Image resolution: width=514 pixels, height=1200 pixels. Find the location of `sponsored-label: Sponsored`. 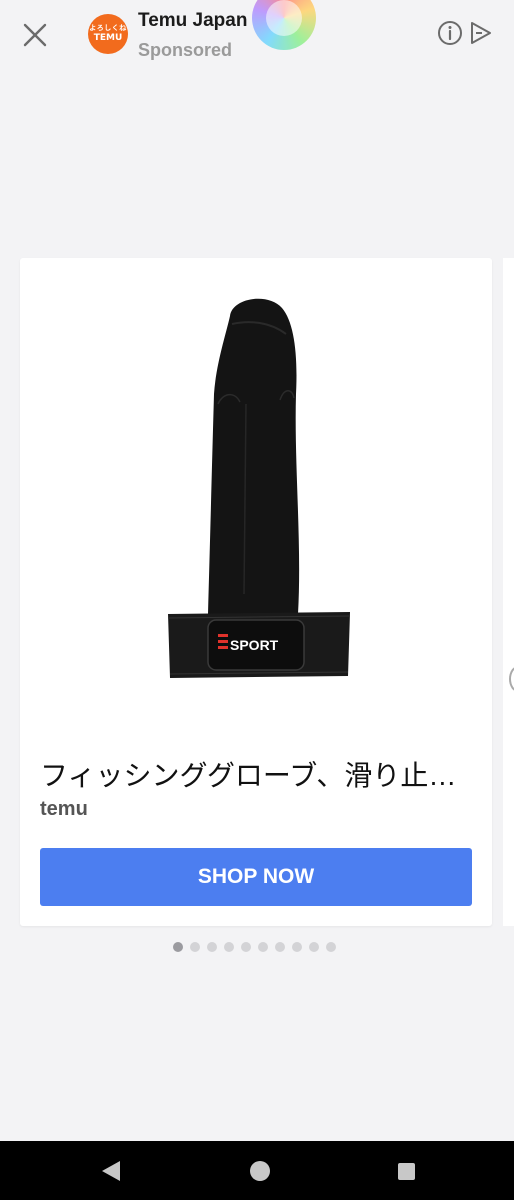

sponsored-label: Sponsored is located at coordinates (185, 50).